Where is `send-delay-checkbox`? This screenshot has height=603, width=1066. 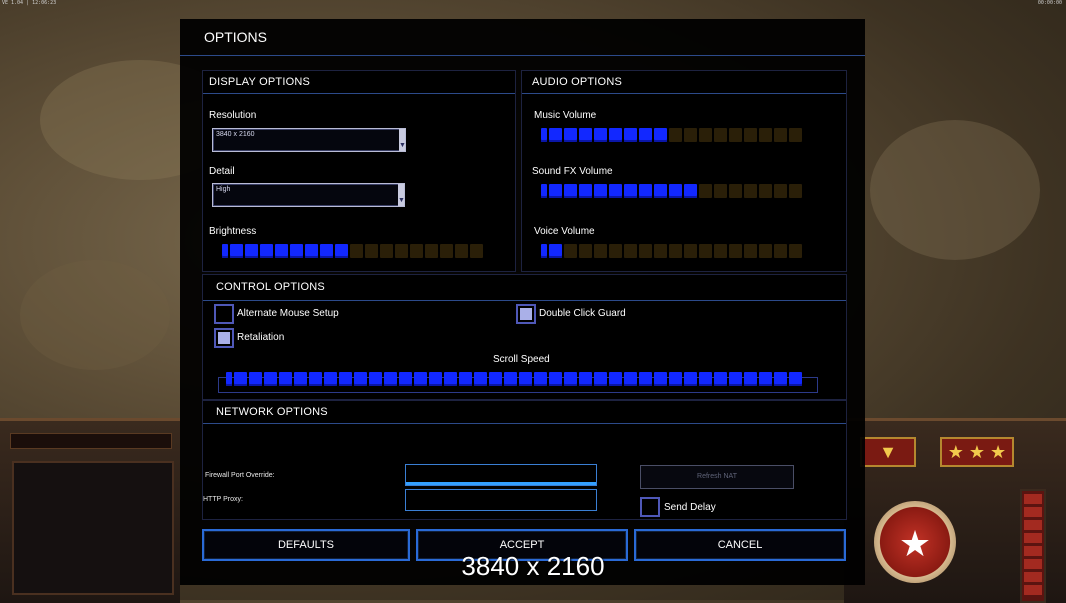
send-delay-checkbox is located at coordinates (650, 507).